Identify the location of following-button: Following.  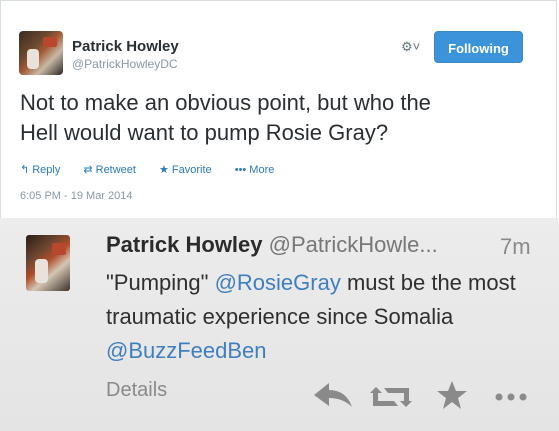
(478, 47).